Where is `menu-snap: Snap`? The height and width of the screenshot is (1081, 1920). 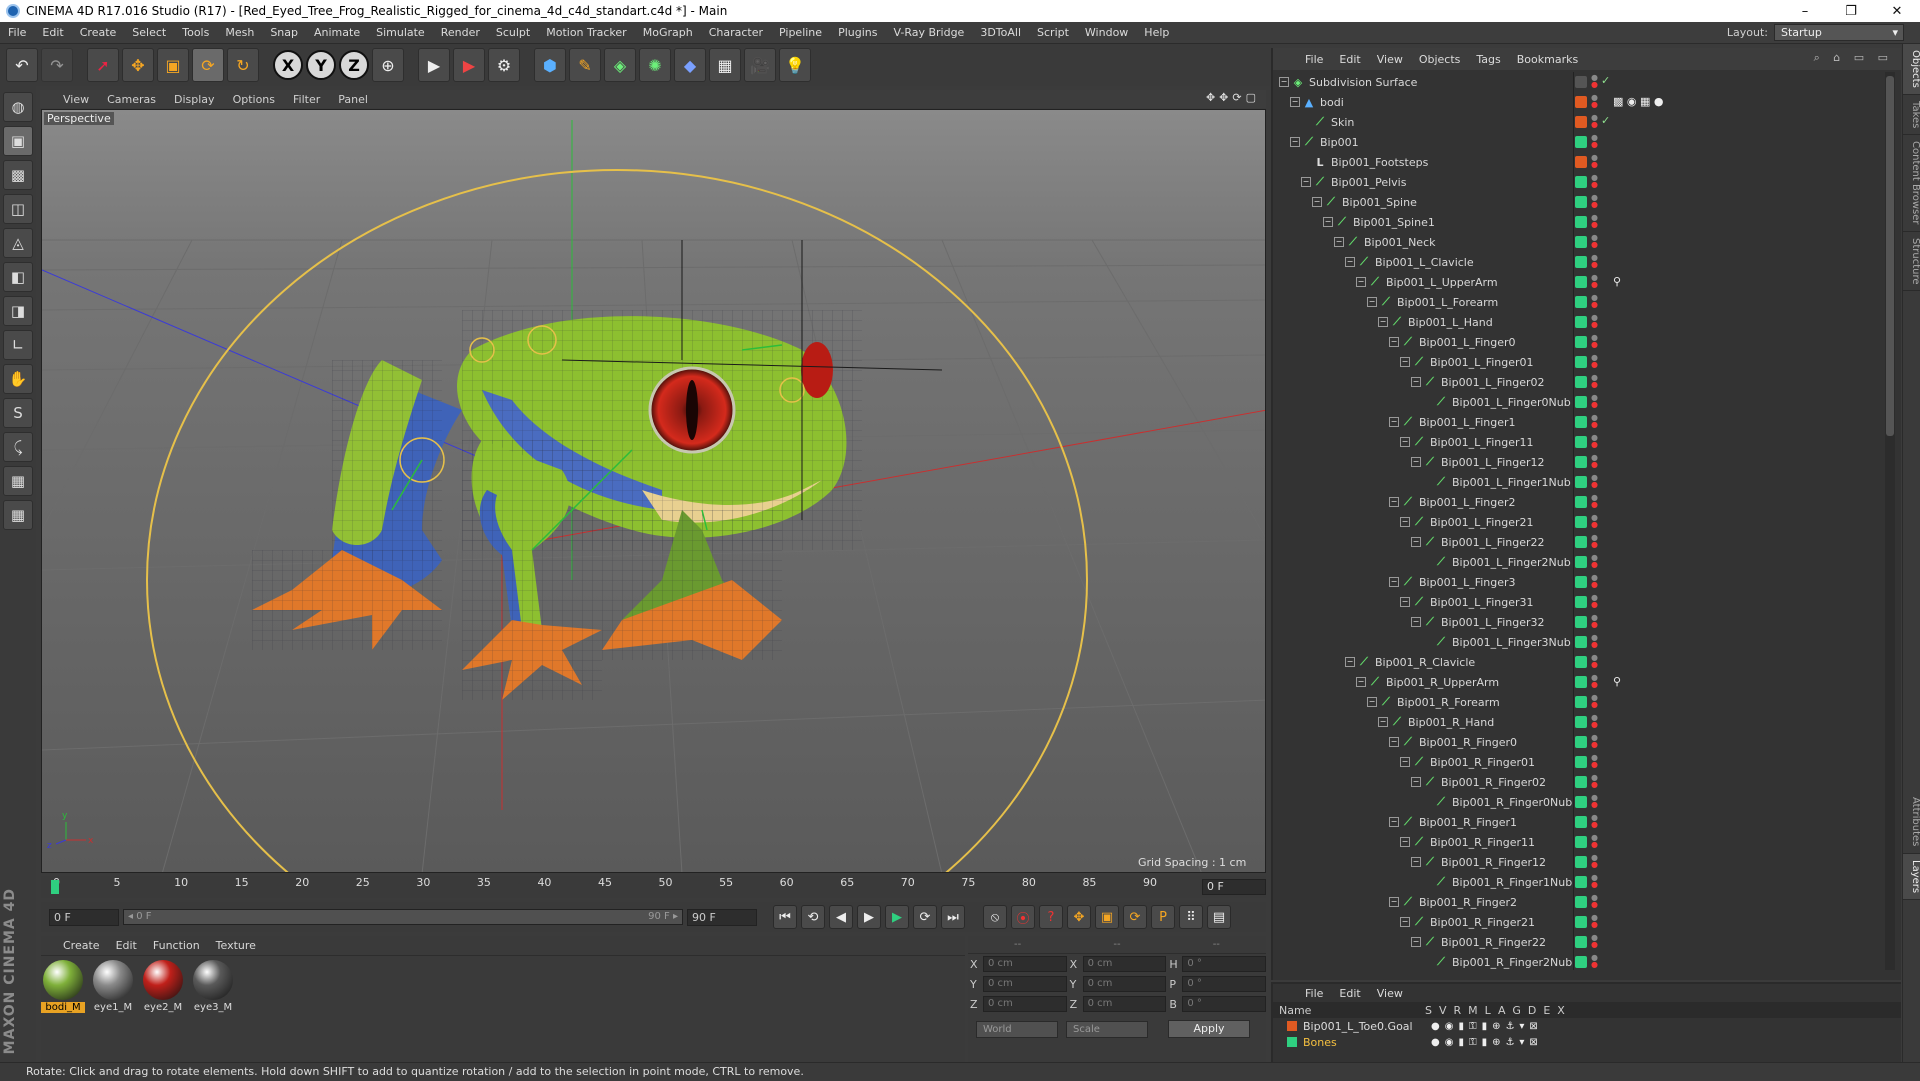 menu-snap: Snap is located at coordinates (284, 33).